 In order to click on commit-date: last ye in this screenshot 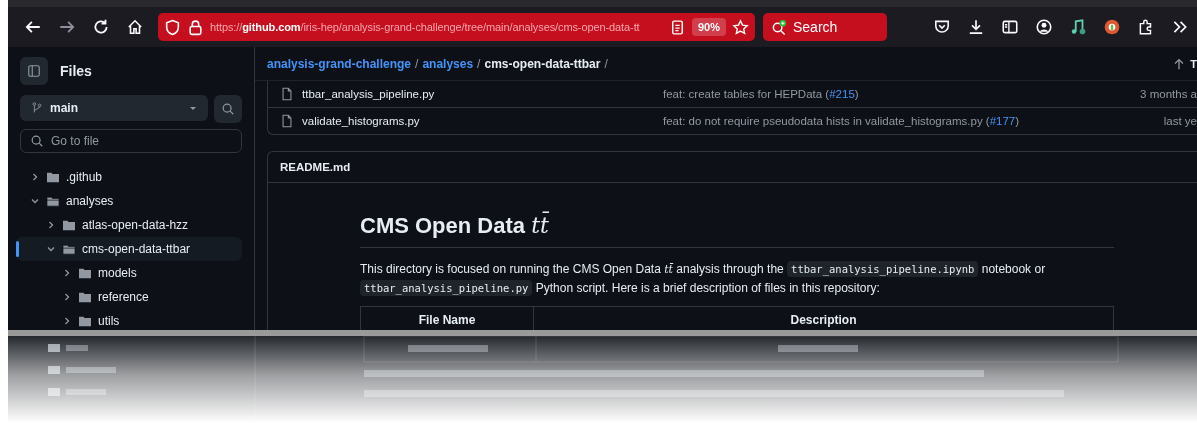, I will do `click(1180, 121)`.